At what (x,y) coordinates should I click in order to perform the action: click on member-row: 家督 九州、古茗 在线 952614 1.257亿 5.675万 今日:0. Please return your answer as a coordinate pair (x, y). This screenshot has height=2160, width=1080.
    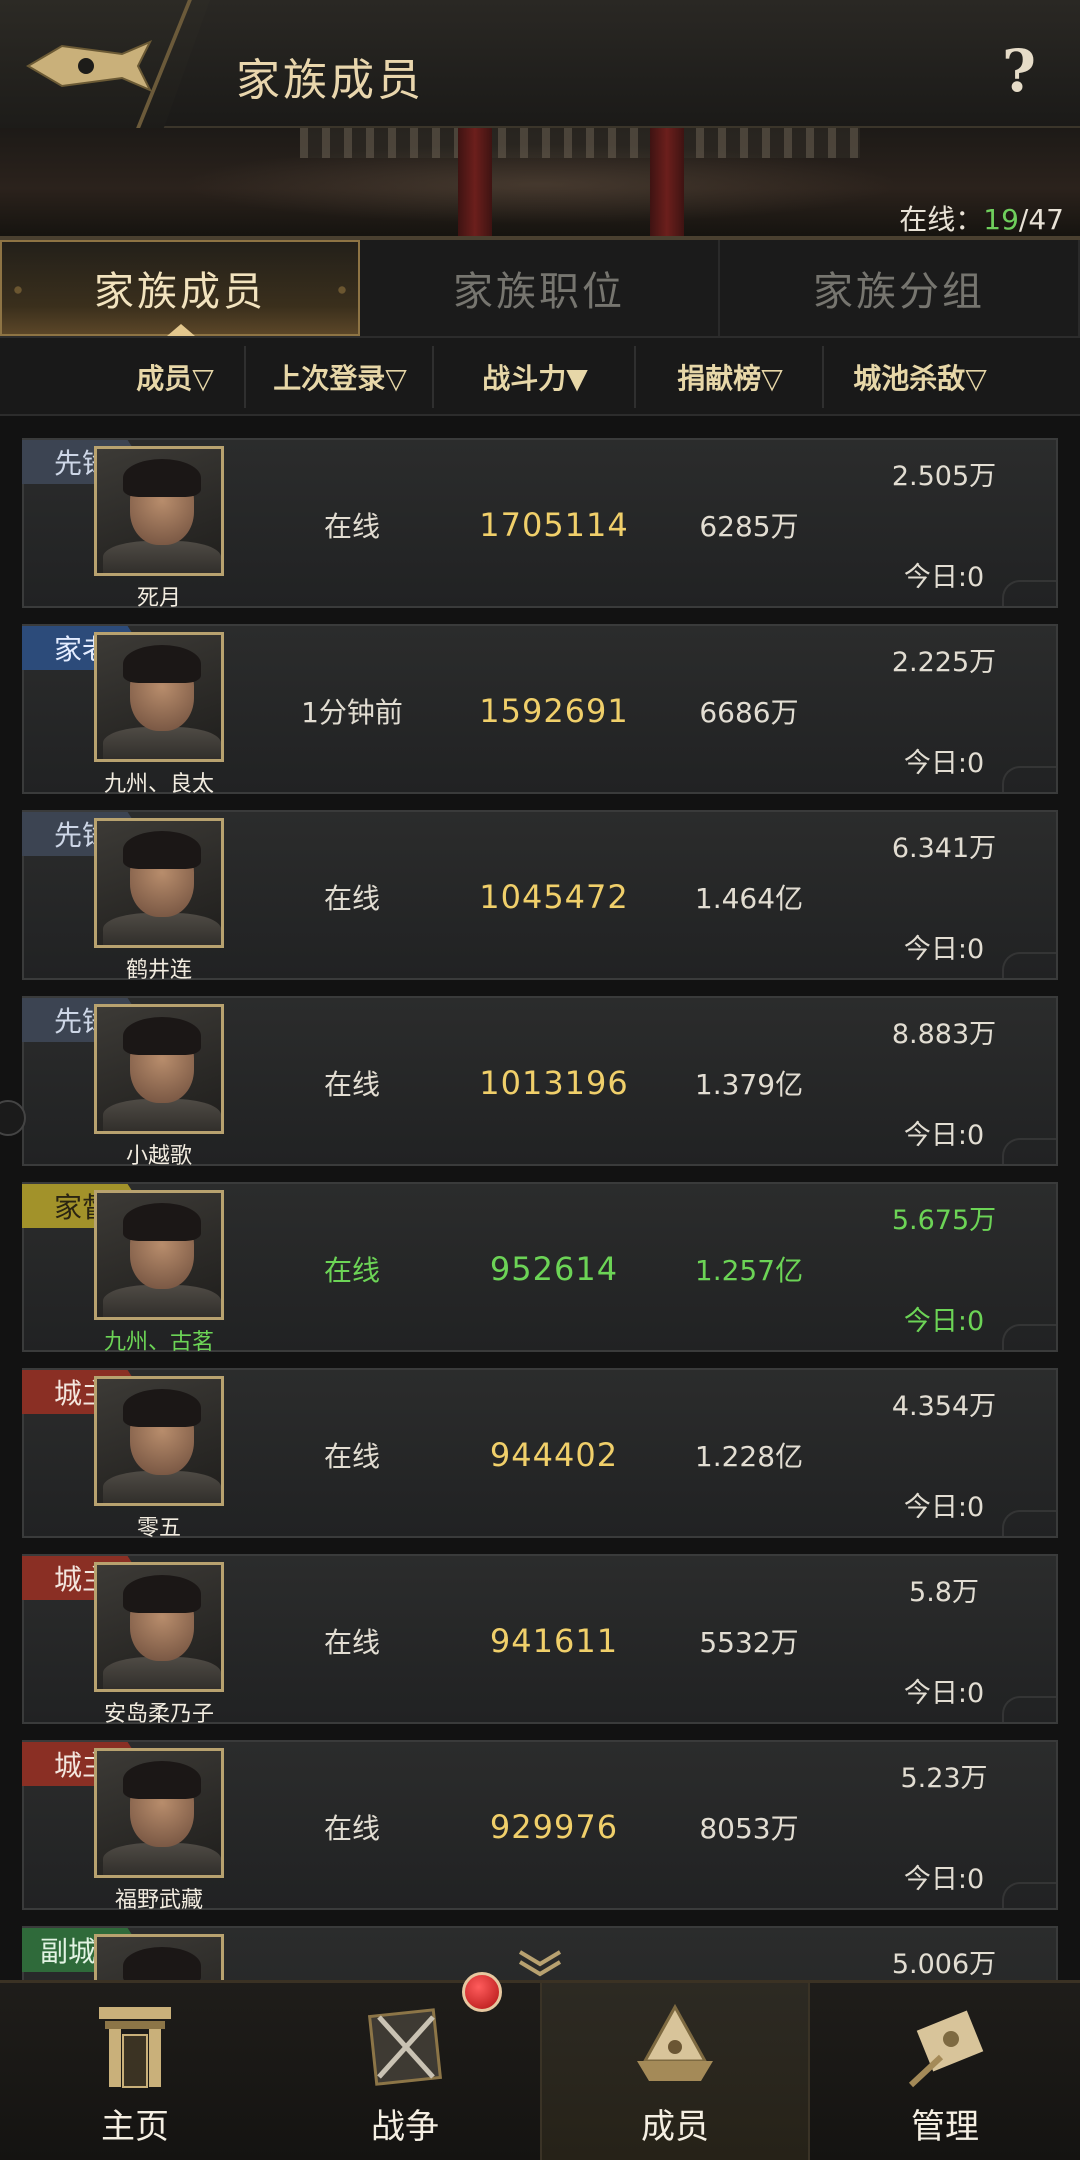
    Looking at the image, I should click on (540, 1268).